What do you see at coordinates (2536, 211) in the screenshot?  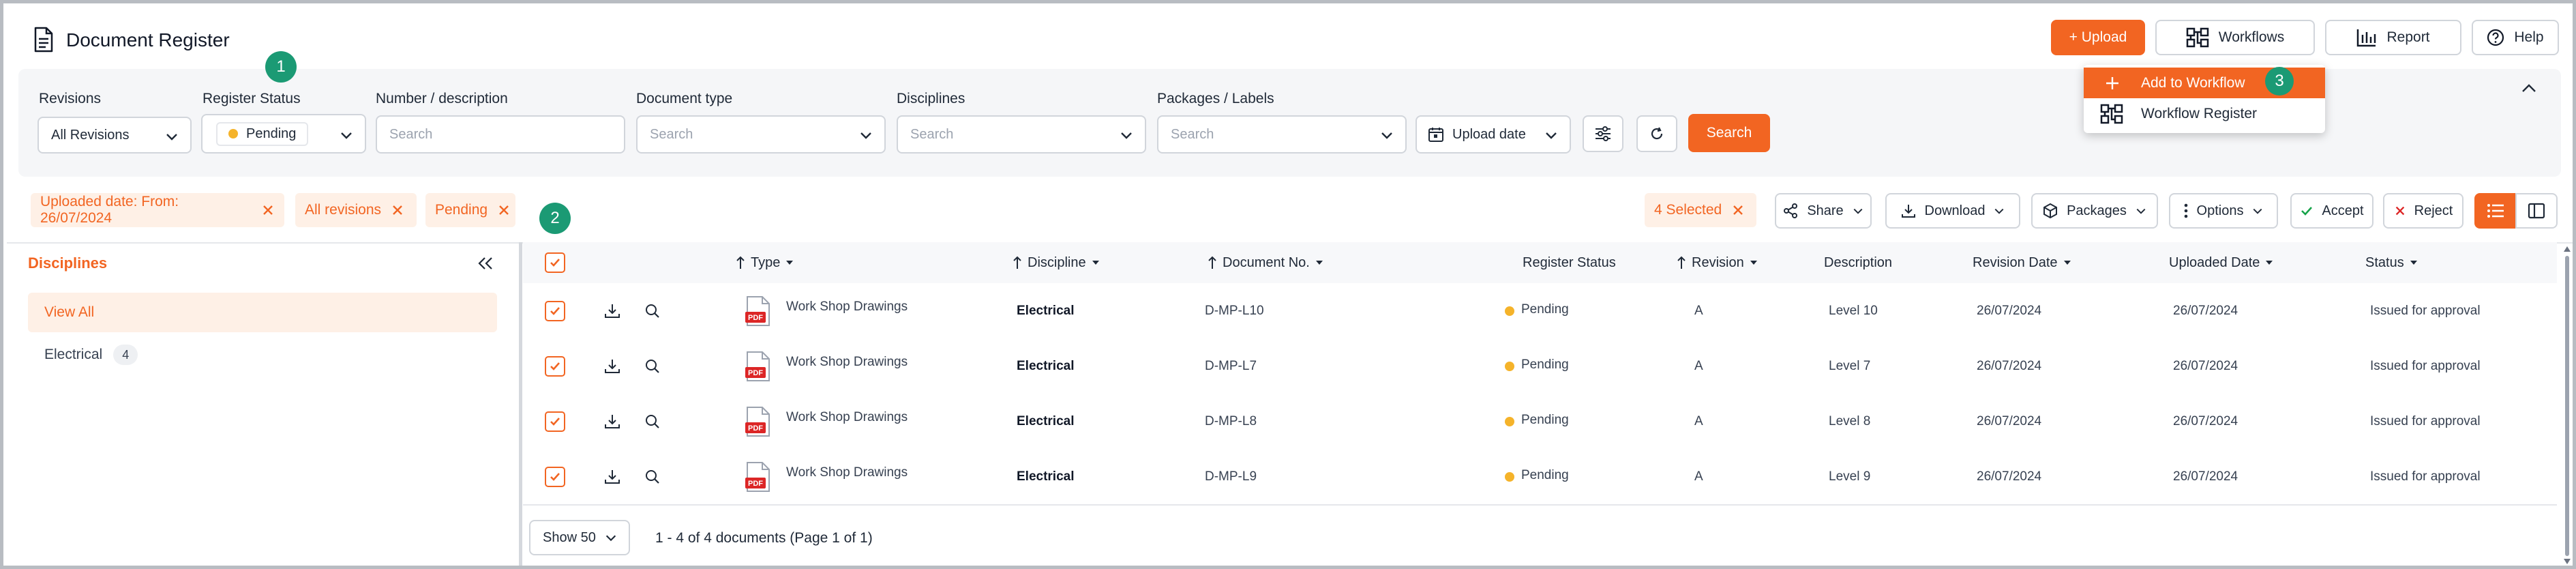 I see `split-view-toggle` at bounding box center [2536, 211].